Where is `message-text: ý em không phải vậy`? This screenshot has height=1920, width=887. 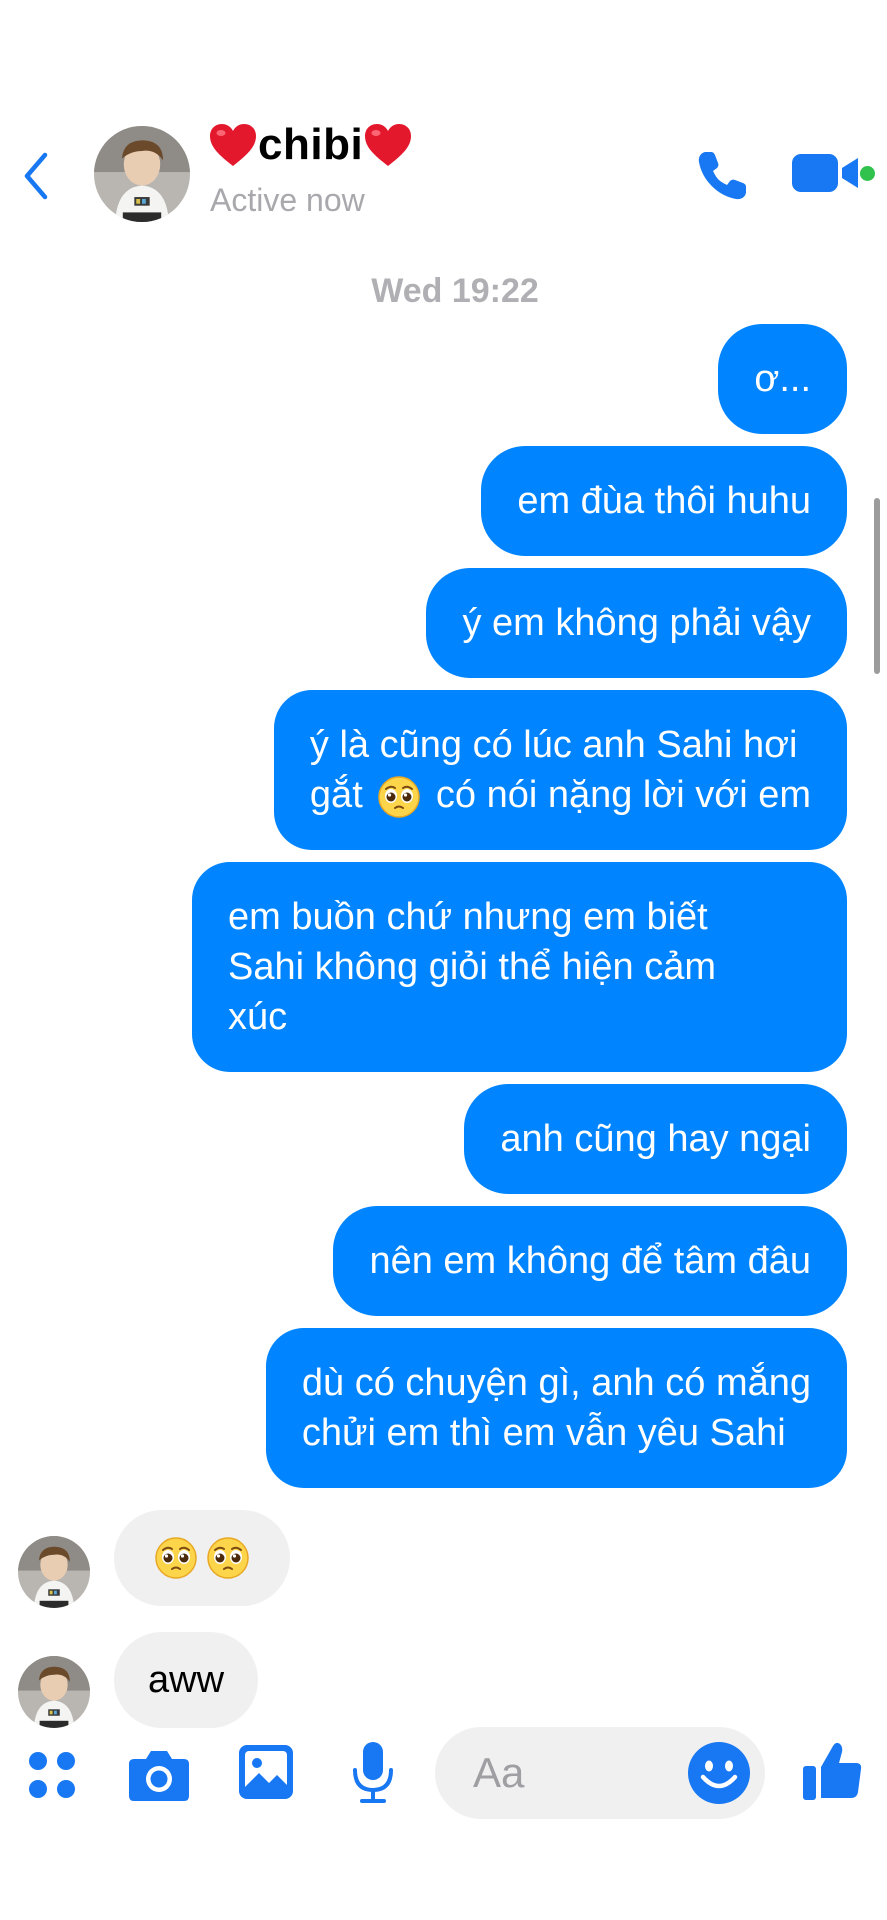
message-text: ý em không phải vậy is located at coordinates (636, 623).